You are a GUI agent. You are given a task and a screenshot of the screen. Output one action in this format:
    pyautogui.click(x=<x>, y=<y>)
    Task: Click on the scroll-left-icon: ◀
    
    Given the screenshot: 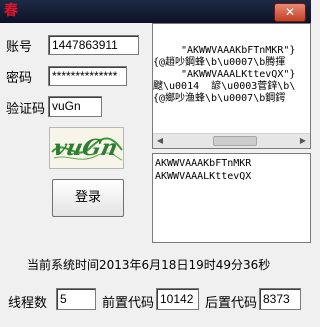 What is the action you would take?
    pyautogui.click(x=160, y=141)
    